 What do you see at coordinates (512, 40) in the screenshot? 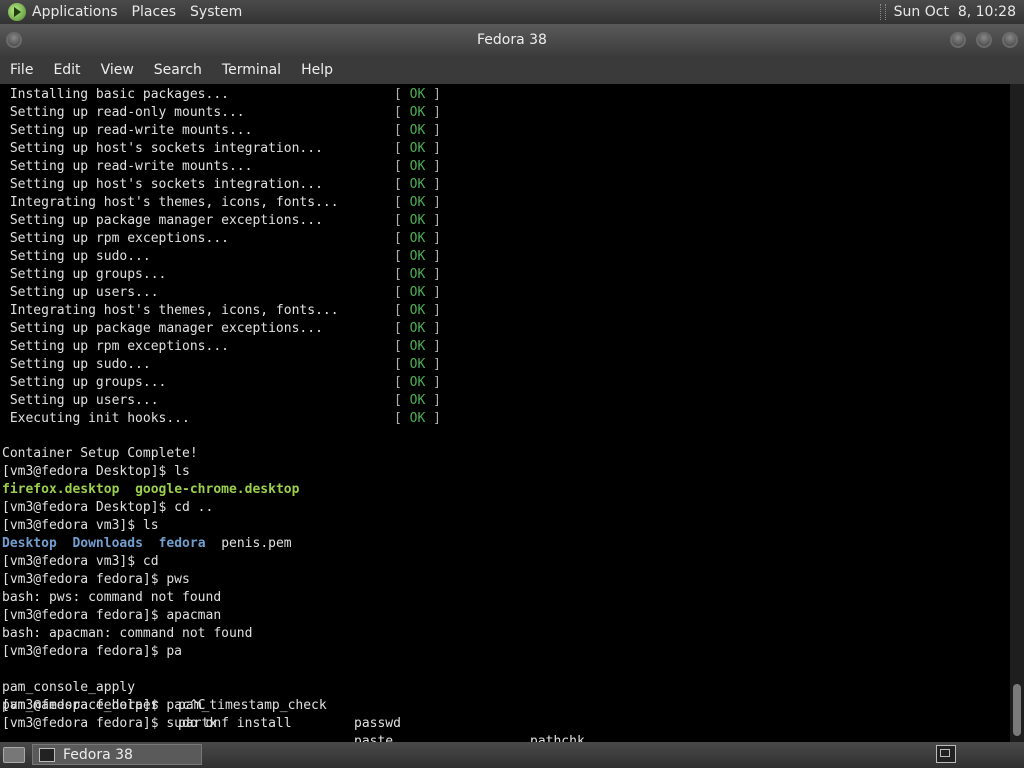
I see `window-titlebar: Fedora 38` at bounding box center [512, 40].